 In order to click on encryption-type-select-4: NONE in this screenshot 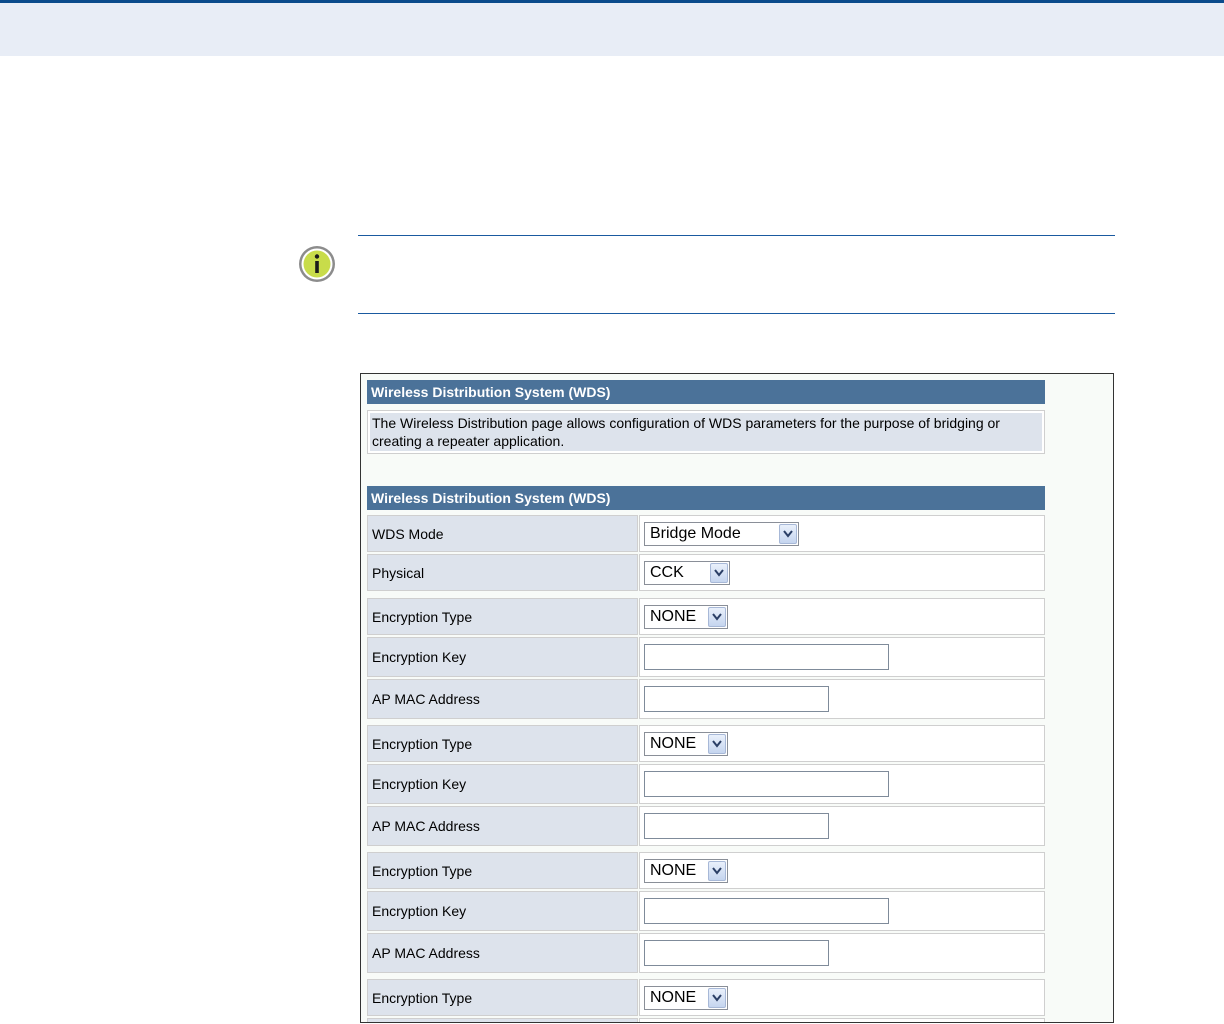, I will do `click(686, 997)`.